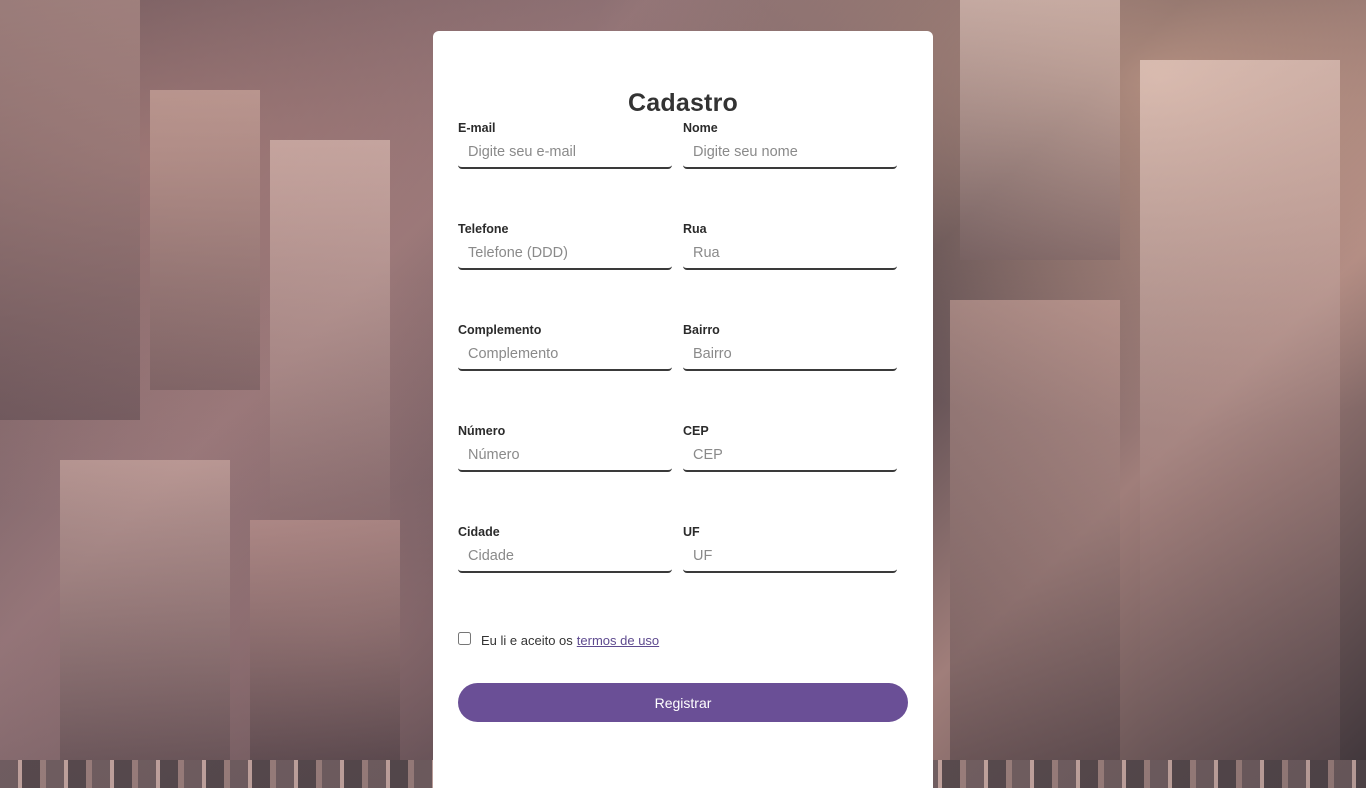 The height and width of the screenshot is (788, 1366). Describe the element at coordinates (695, 229) in the screenshot. I see `rua-label: Rua` at that location.